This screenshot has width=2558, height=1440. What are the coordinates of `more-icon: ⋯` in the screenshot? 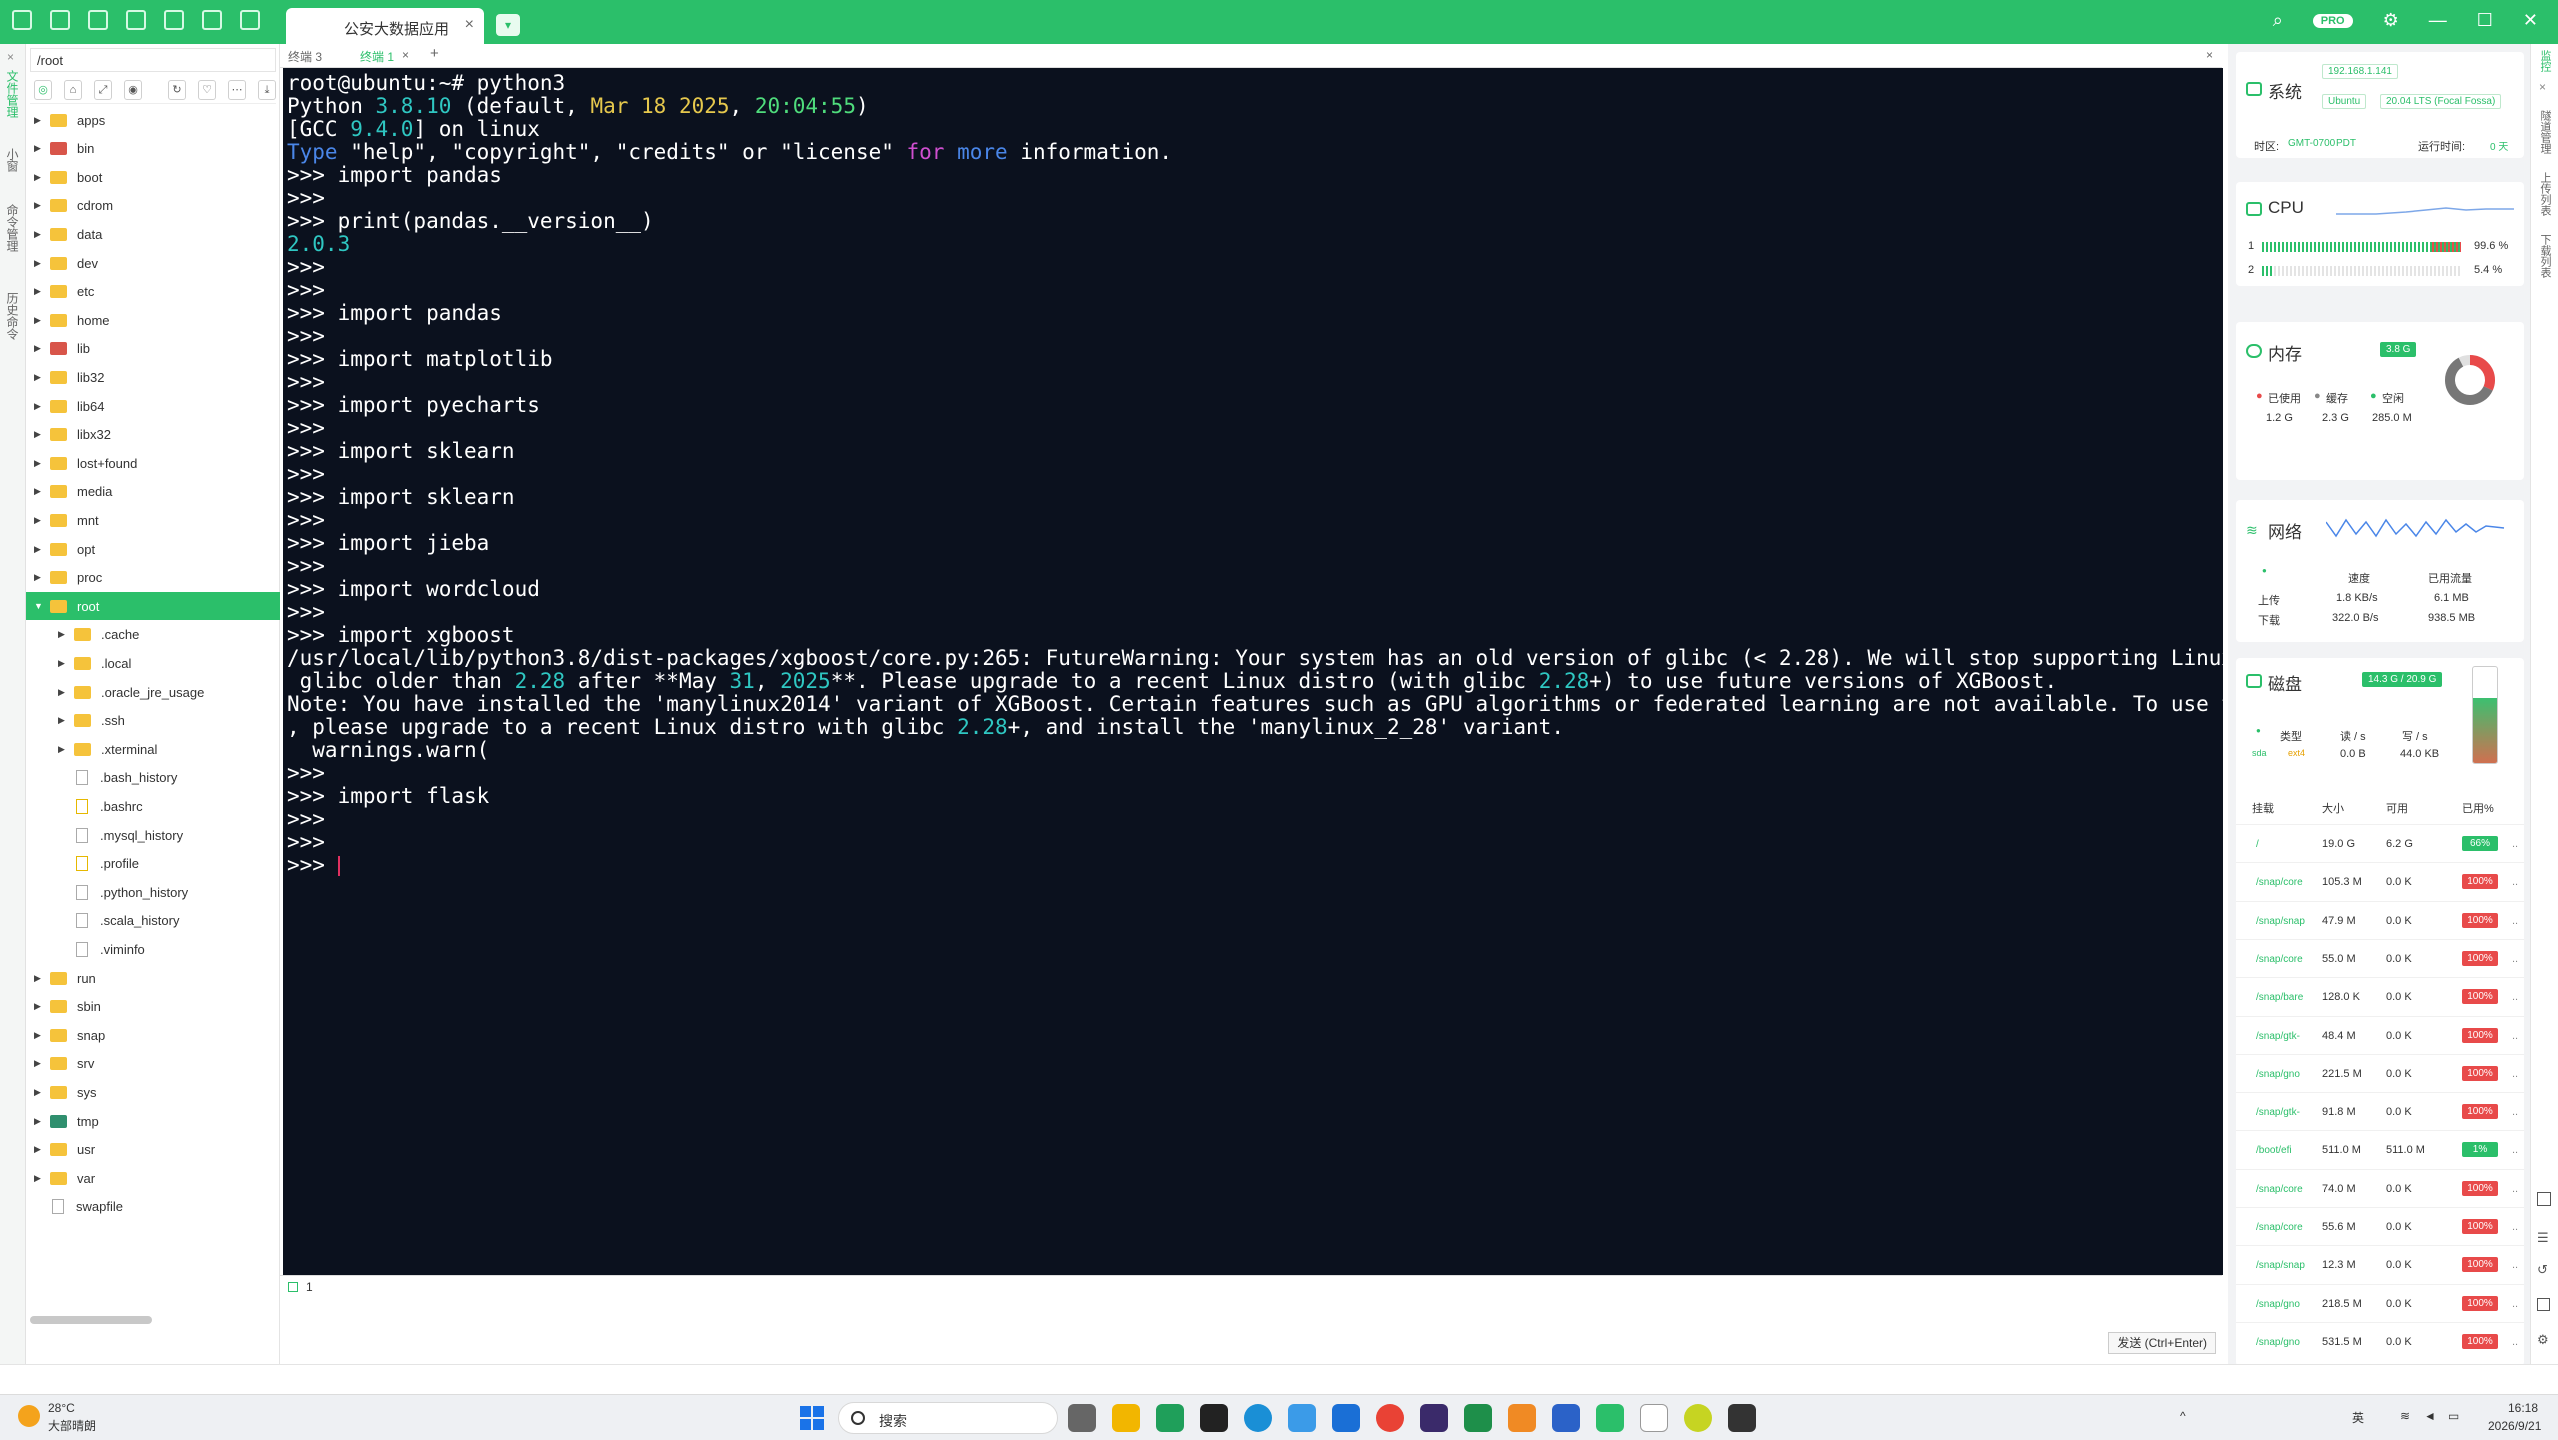 It's located at (237, 89).